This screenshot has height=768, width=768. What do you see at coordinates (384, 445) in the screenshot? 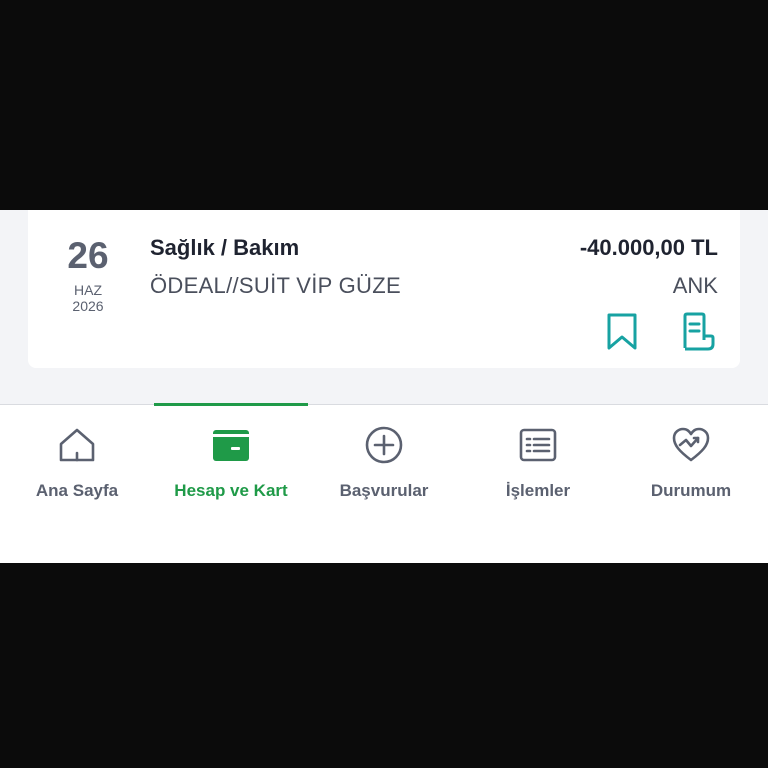
I see `plus-circle-icon` at bounding box center [384, 445].